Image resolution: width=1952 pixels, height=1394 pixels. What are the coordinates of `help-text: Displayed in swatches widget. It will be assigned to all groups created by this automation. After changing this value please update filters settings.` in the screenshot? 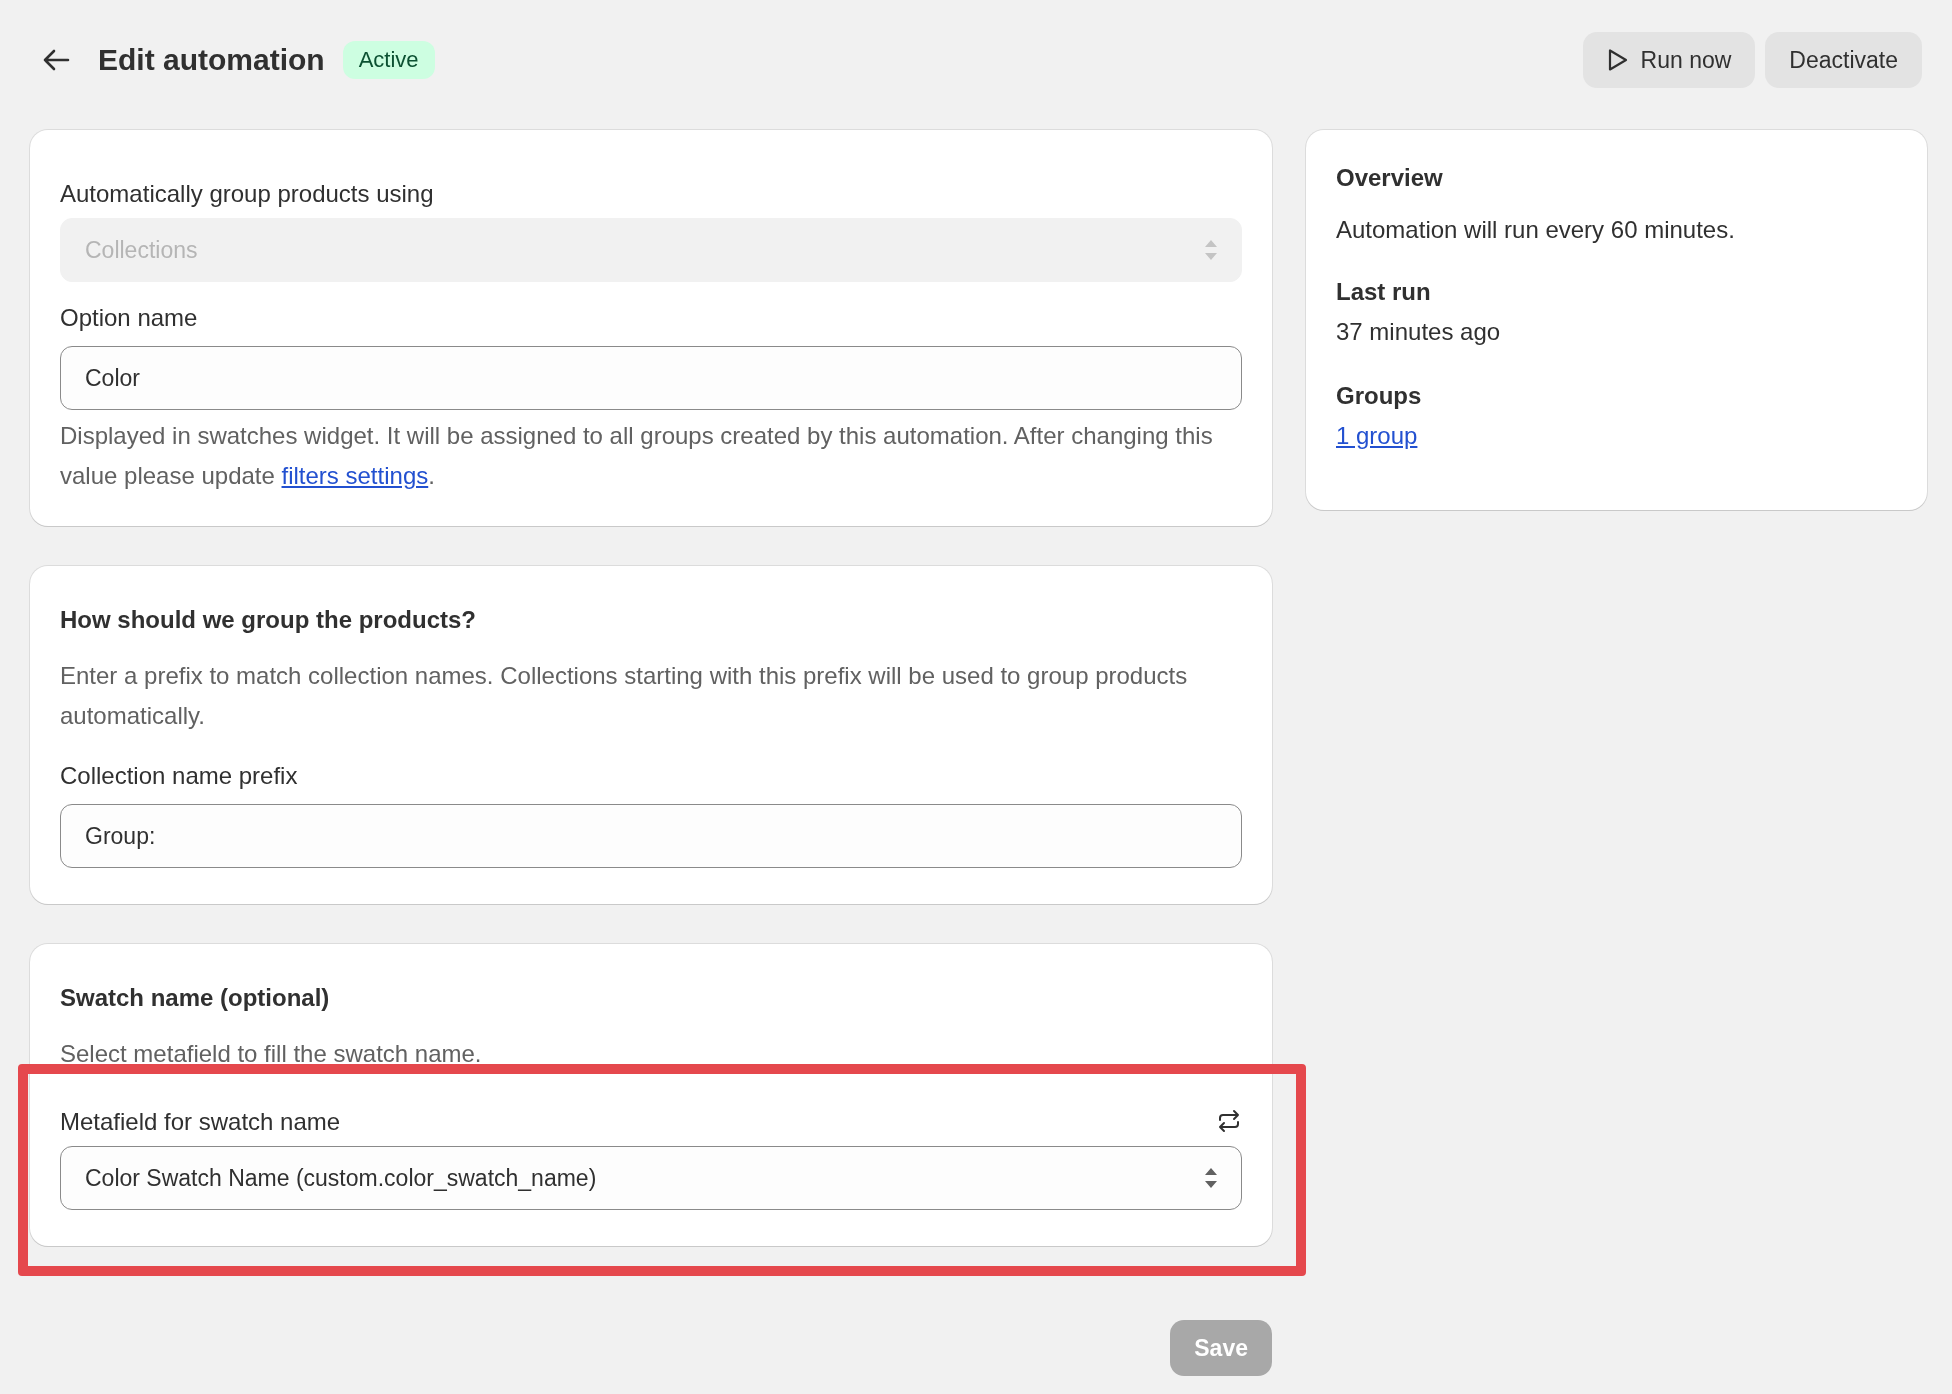 It's located at (637, 456).